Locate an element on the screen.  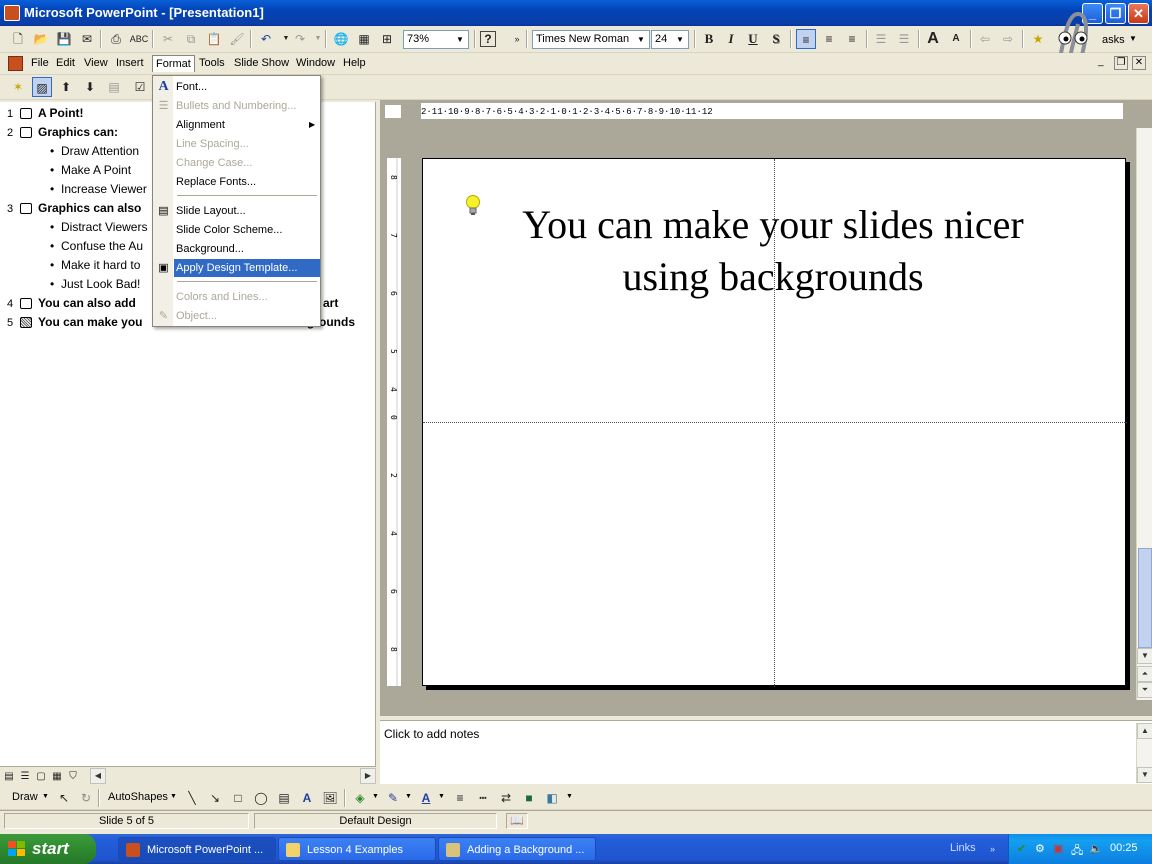
menu-window: Window is located at coordinates (315, 63).